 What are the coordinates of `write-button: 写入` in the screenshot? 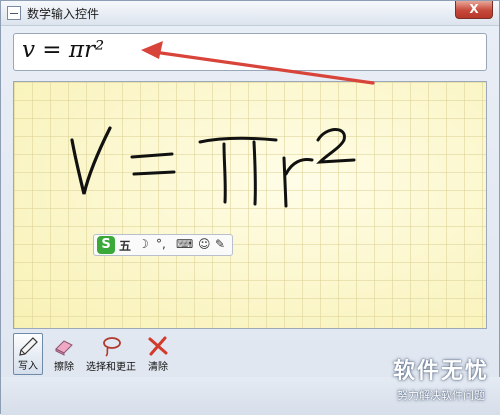 It's located at (28, 354).